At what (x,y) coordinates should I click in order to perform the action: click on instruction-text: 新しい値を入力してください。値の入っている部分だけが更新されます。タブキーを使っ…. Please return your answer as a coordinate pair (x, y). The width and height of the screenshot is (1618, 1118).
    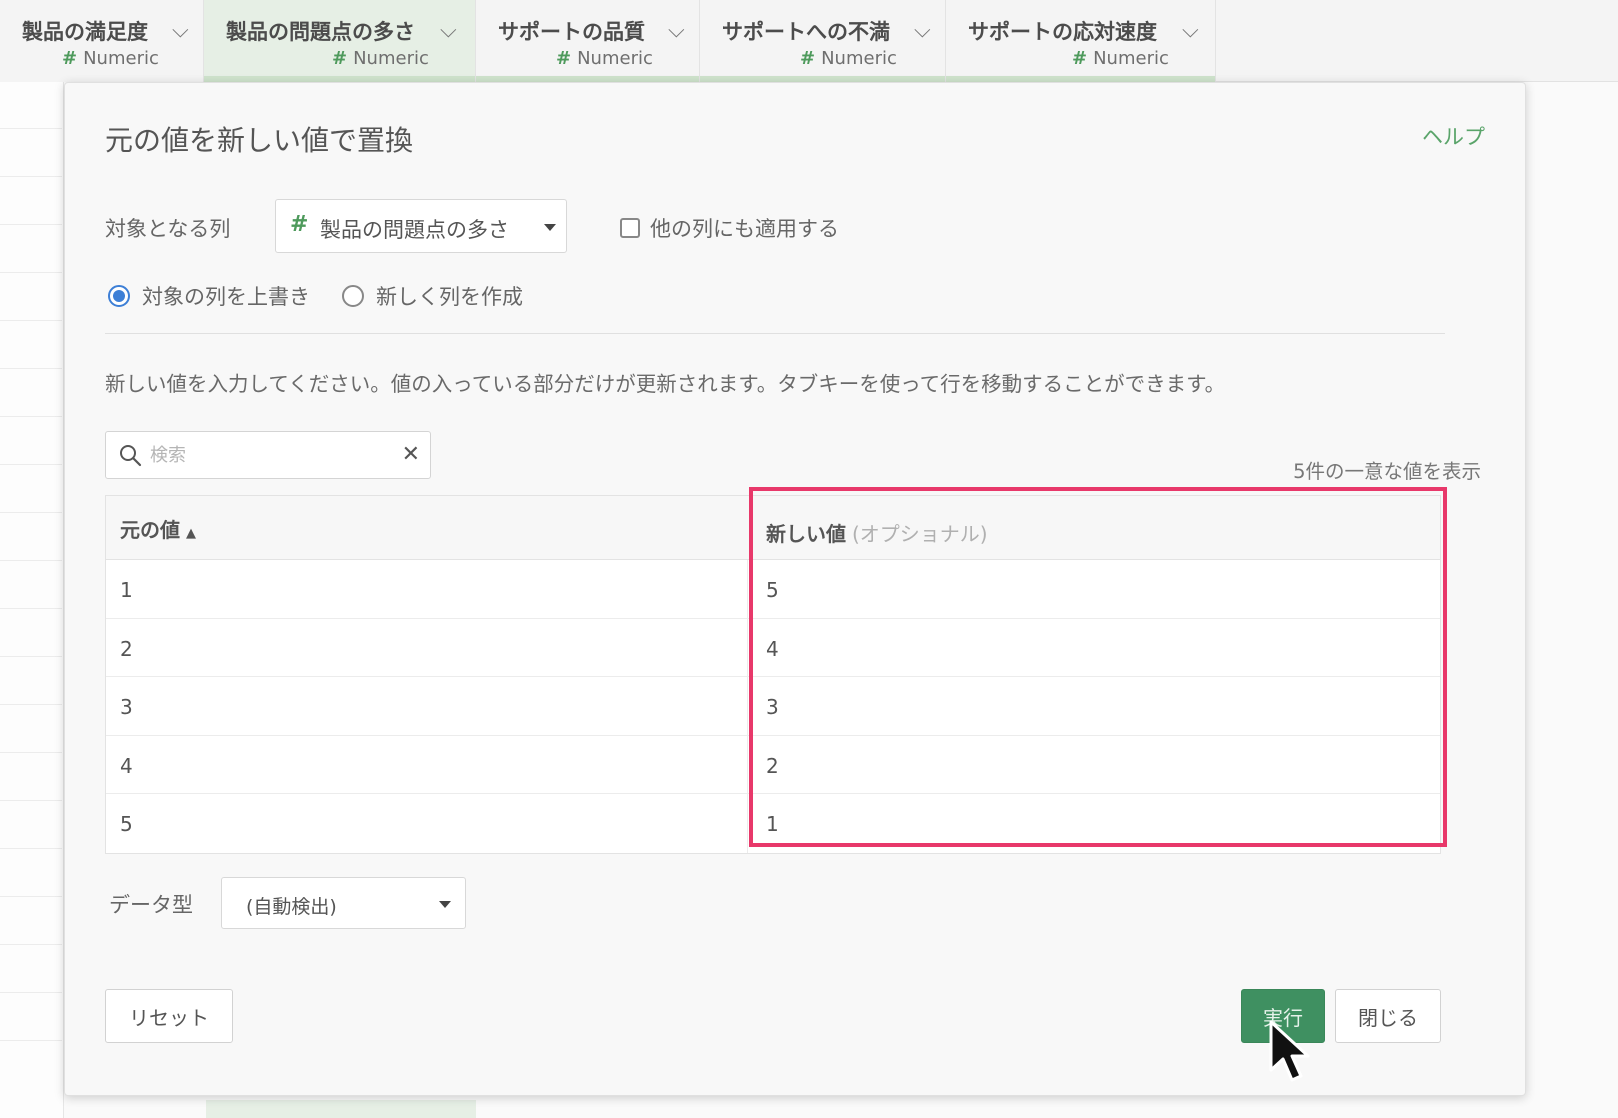
    Looking at the image, I should click on (665, 384).